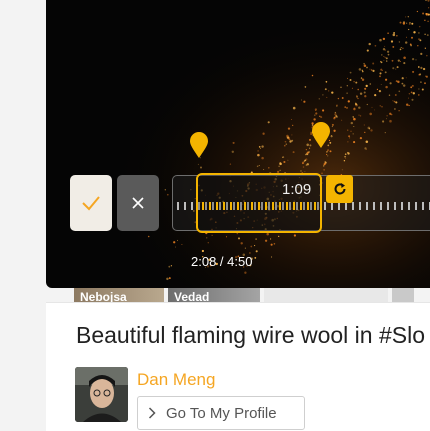 The image size is (430, 431). What do you see at coordinates (259, 206) in the screenshot?
I see `selection-ticks` at bounding box center [259, 206].